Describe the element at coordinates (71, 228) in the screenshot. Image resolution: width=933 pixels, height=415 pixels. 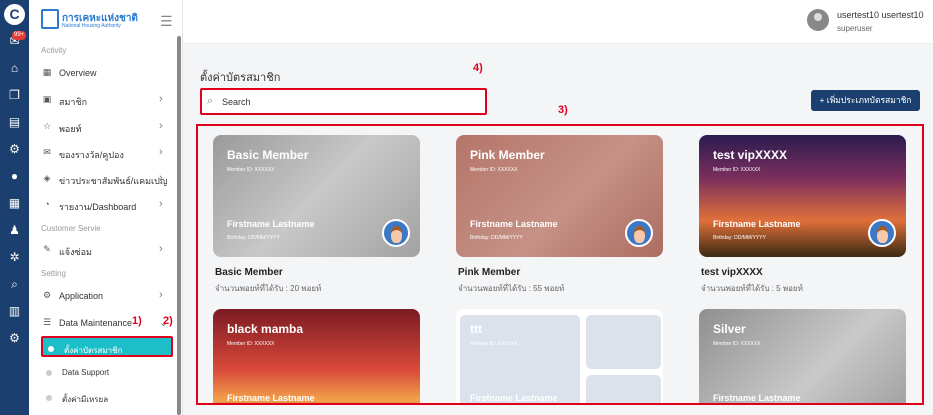
I see `section-customer-service: Customer Servie` at that location.